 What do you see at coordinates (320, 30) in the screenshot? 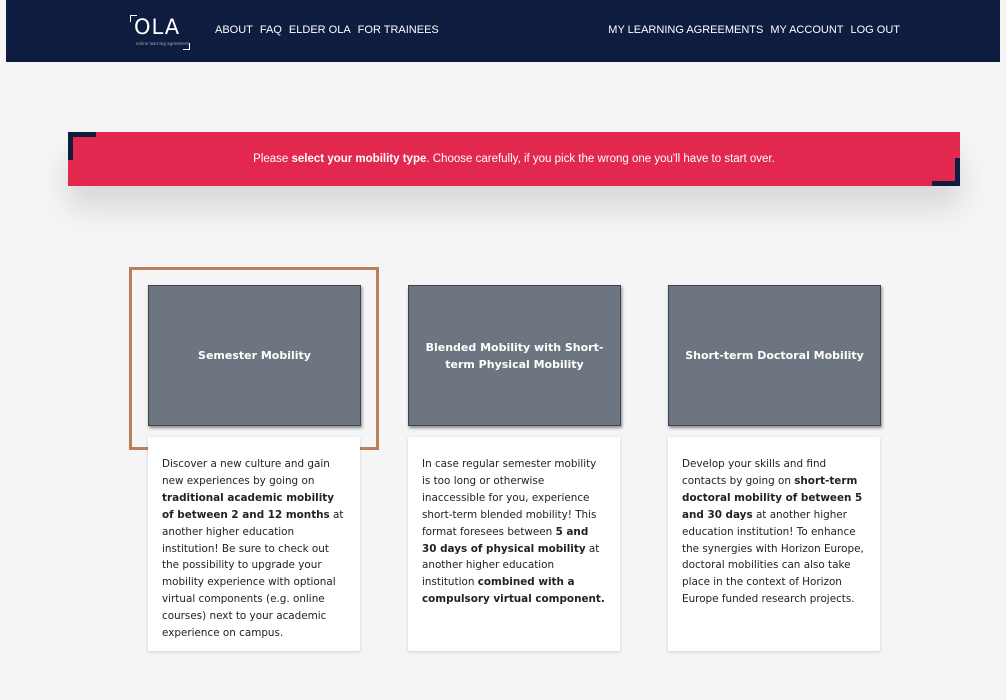
I see `nav-link-elder-ola: ELDER OLA` at bounding box center [320, 30].